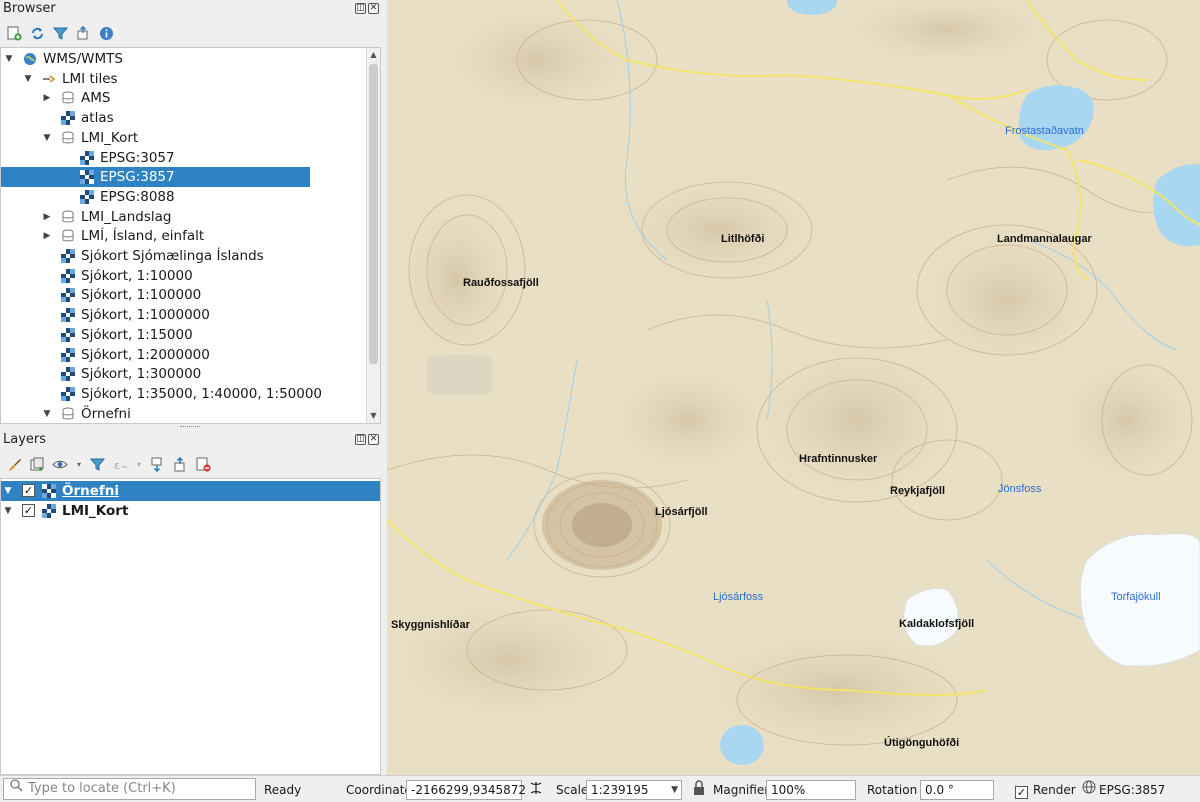 Image resolution: width=1200 pixels, height=802 pixels. I want to click on browser-tree-item: Sjókort, 1:300000, so click(184, 374).